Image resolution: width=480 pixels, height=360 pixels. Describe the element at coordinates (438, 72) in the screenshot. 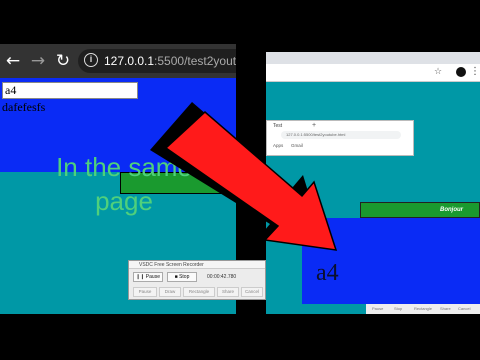

I see `star-icon: ☆` at that location.